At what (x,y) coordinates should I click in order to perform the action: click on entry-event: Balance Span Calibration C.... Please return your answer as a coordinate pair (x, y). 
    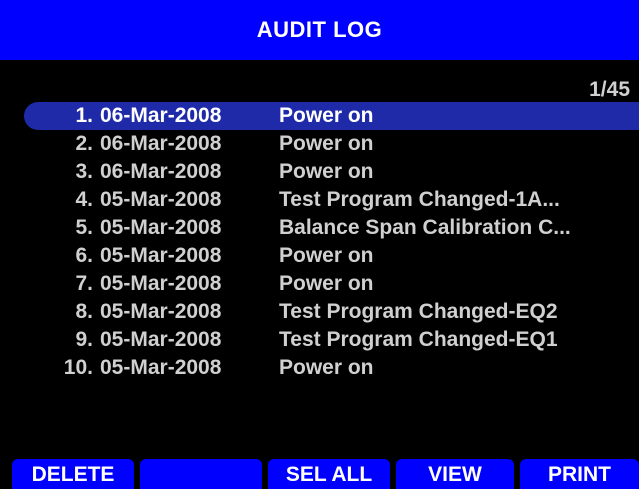
    Looking at the image, I should click on (425, 227).